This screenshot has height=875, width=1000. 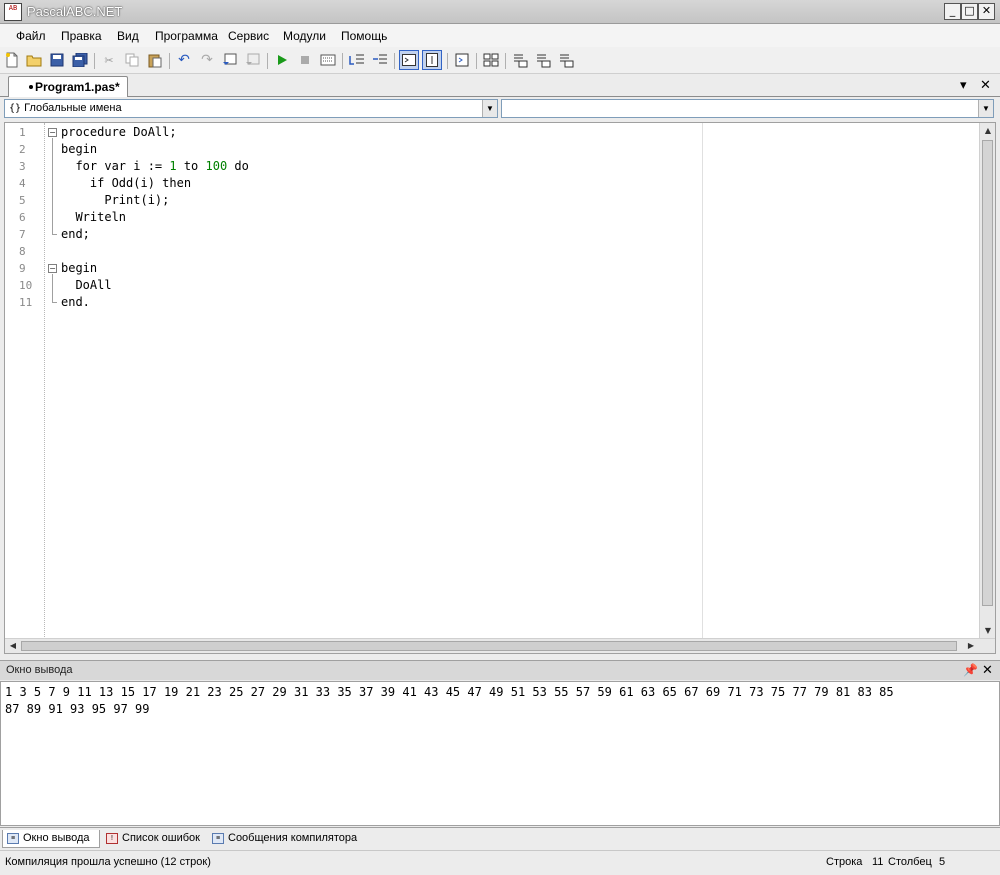 What do you see at coordinates (22, 217) in the screenshot?
I see `line-number: 6` at bounding box center [22, 217].